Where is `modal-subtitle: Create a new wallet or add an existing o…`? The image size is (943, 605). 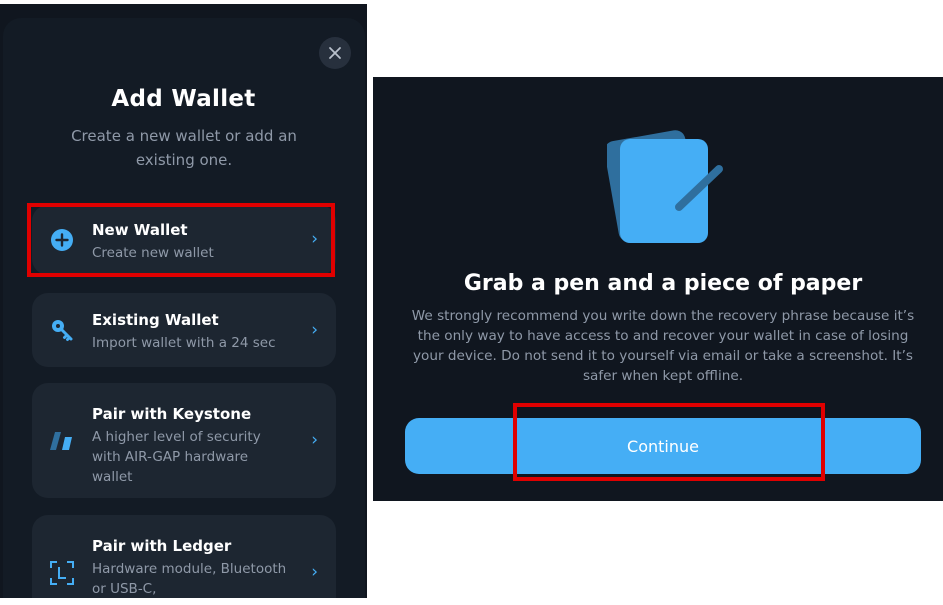
modal-subtitle: Create a new wallet or add an existing o… is located at coordinates (184, 148).